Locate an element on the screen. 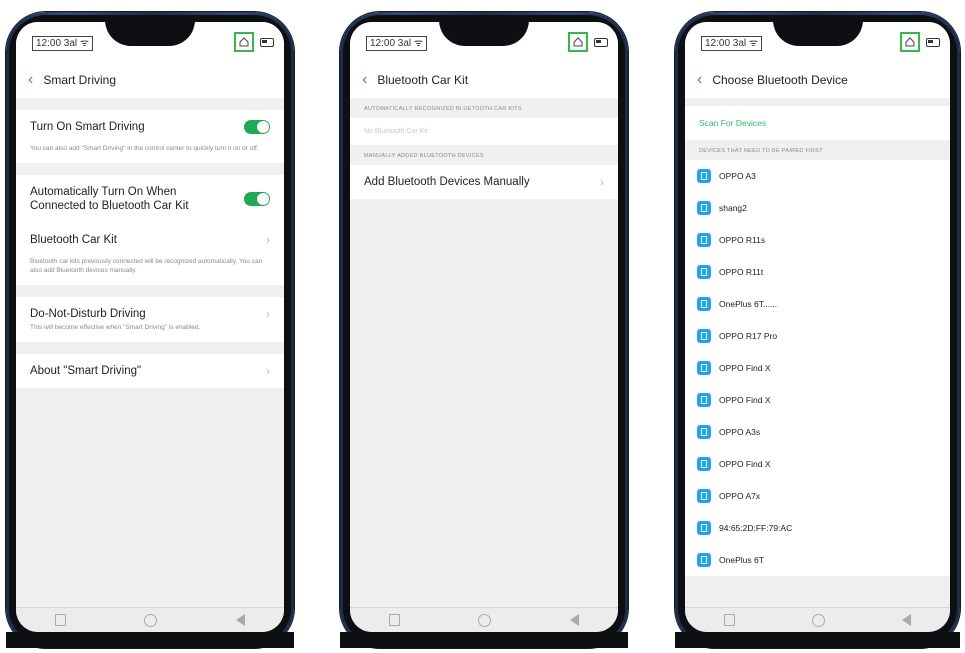 Image resolution: width=965 pixels, height=653 pixels. page-header: ‹ Bluetooth Car Kit is located at coordinates (484, 80).